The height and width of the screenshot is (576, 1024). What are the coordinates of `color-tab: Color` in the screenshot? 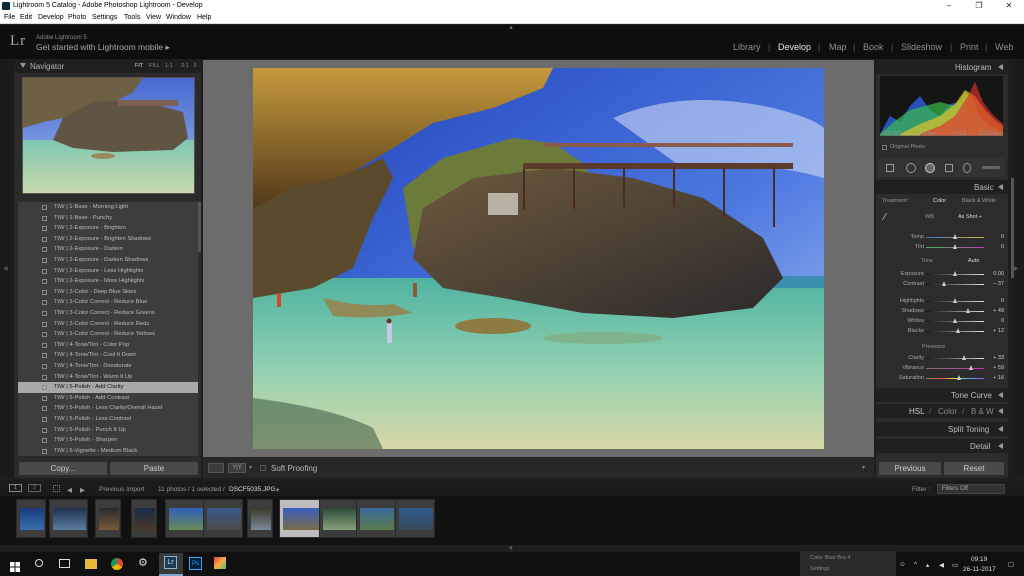 It's located at (947, 411).